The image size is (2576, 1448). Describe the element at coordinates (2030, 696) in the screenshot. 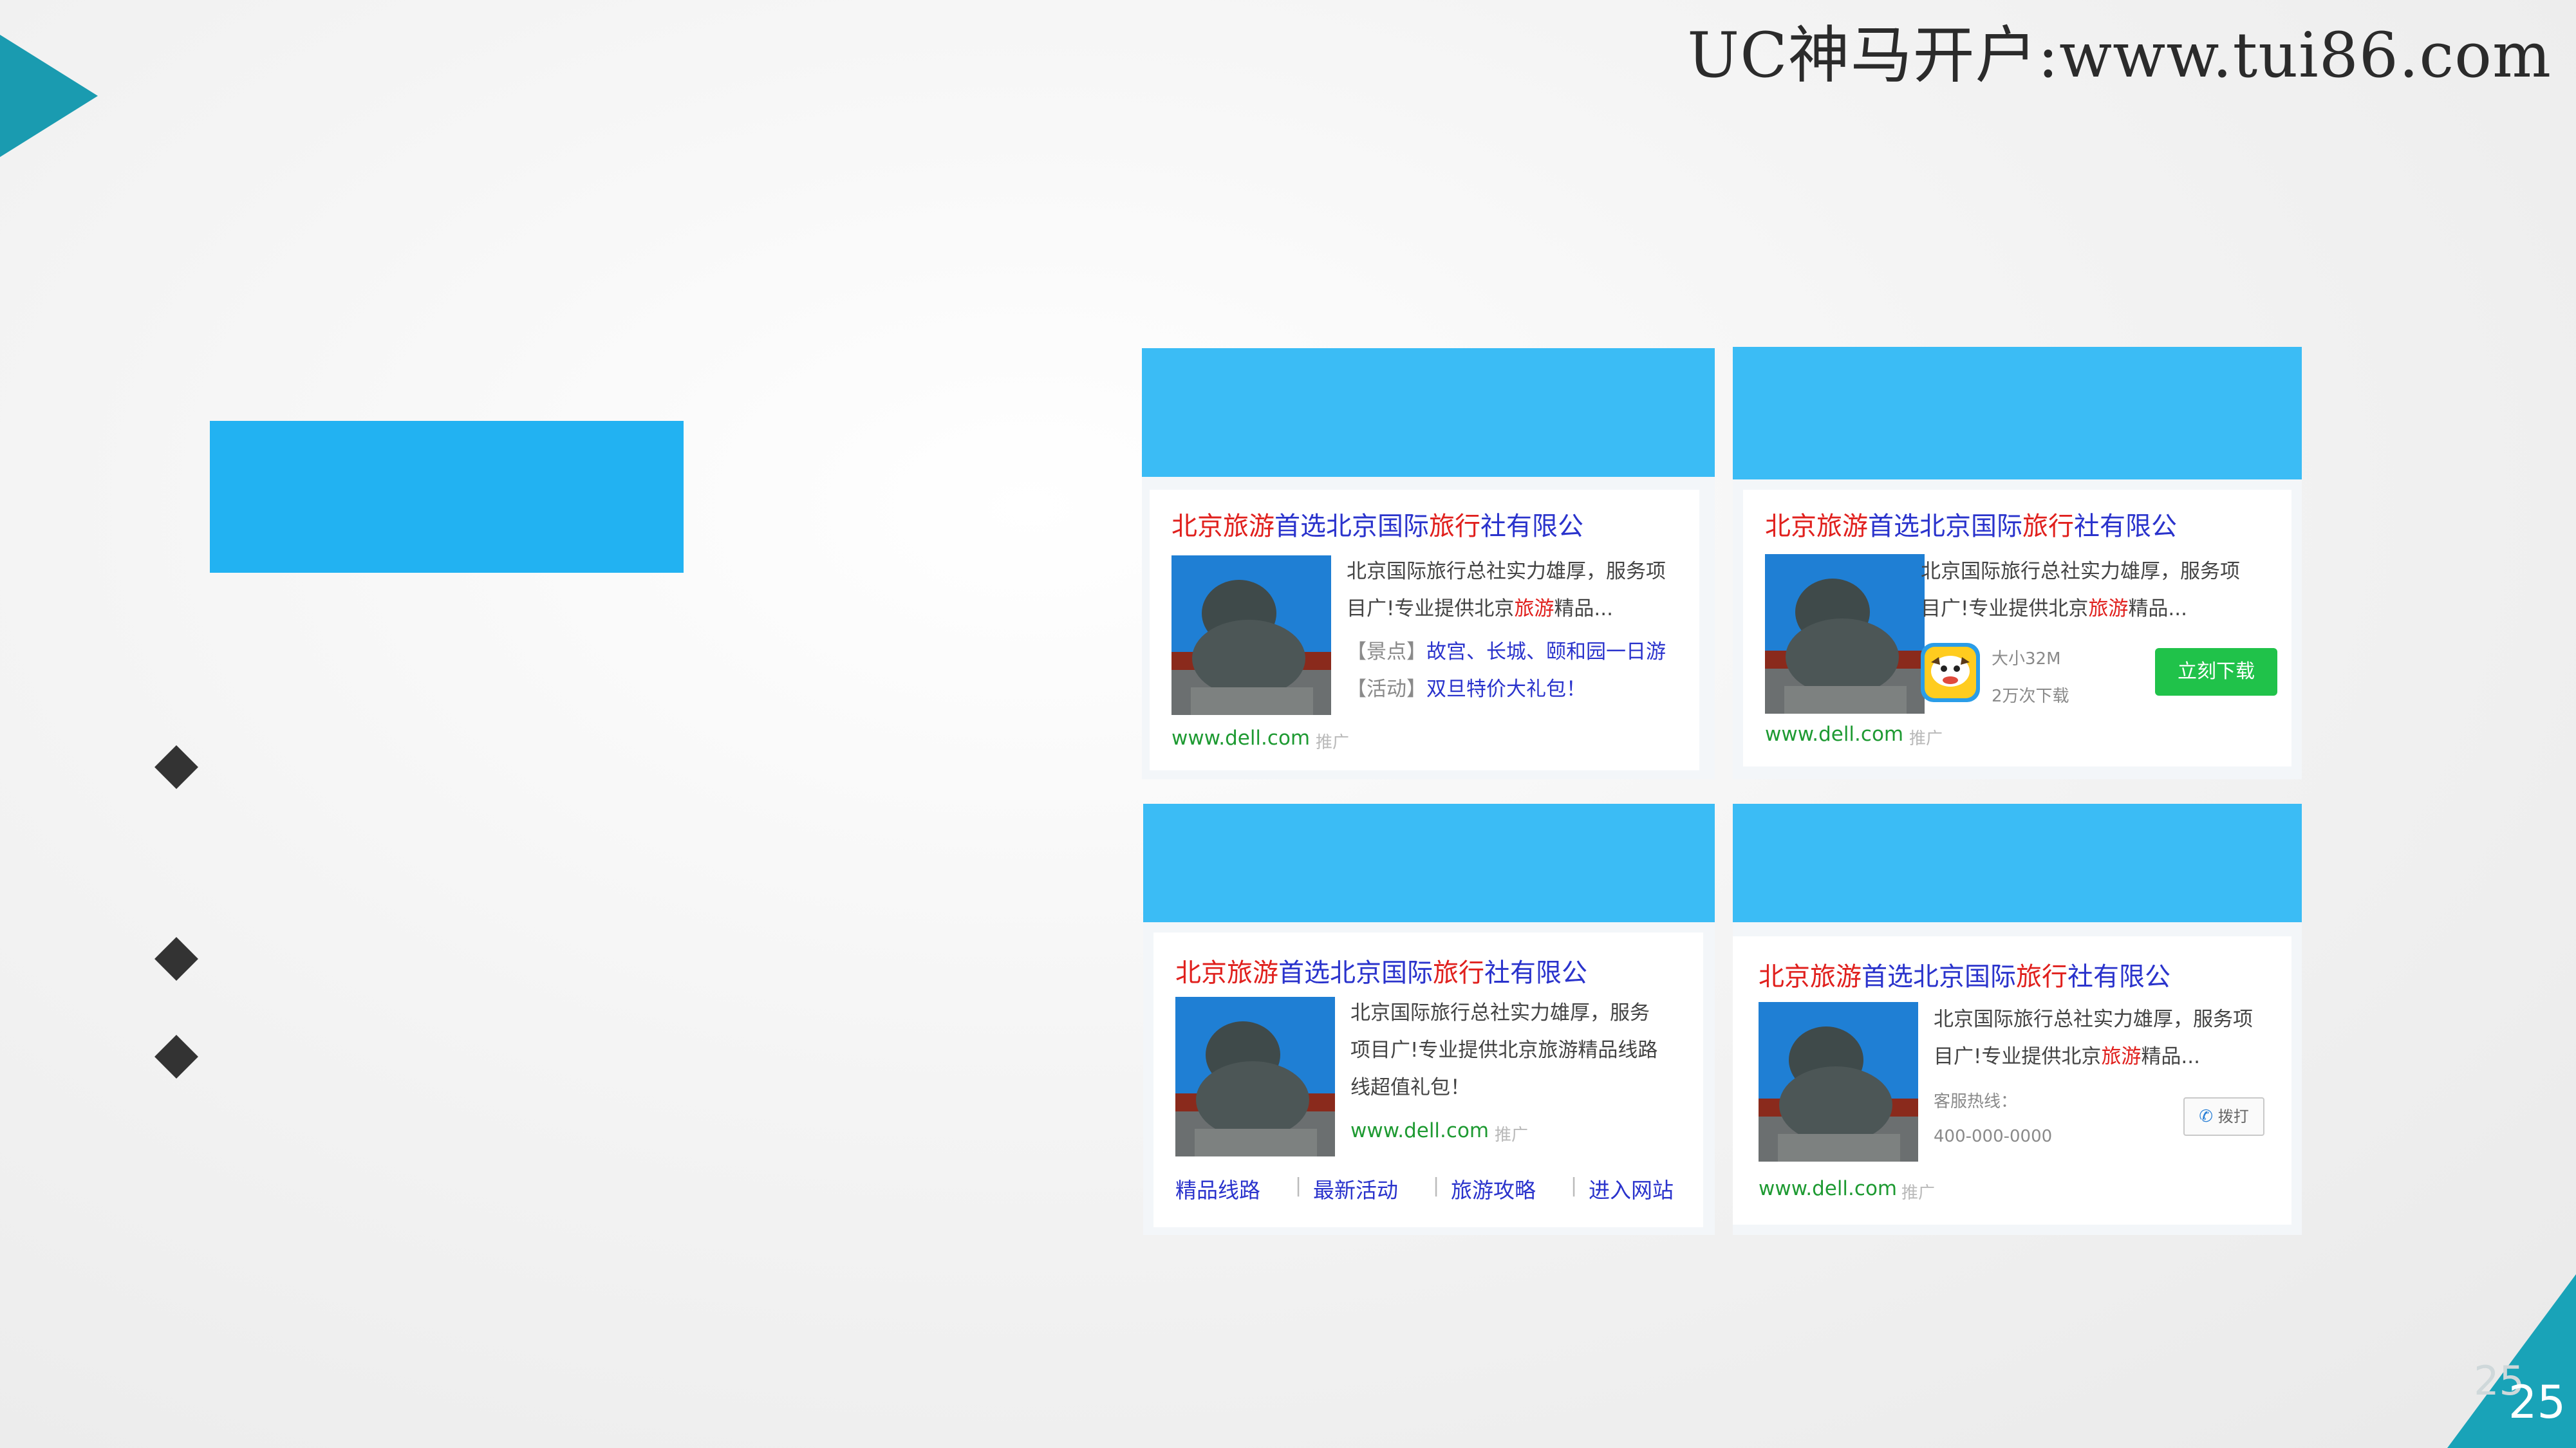

I see `app-downloads: 2万次下载` at that location.